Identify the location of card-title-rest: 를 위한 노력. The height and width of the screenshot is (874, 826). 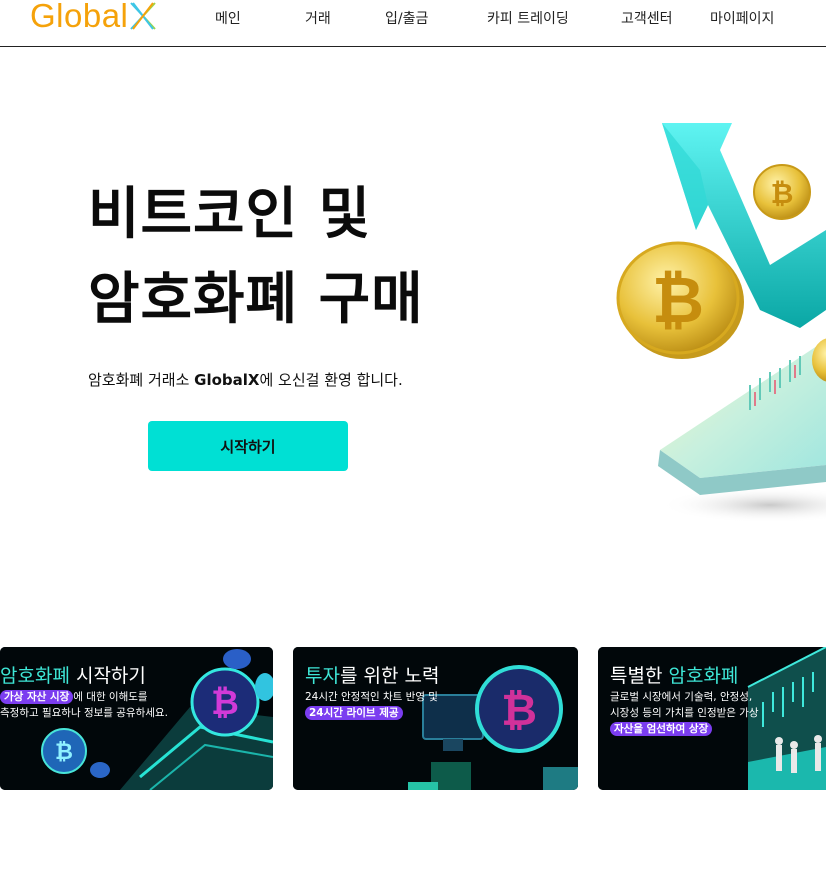
(389, 676).